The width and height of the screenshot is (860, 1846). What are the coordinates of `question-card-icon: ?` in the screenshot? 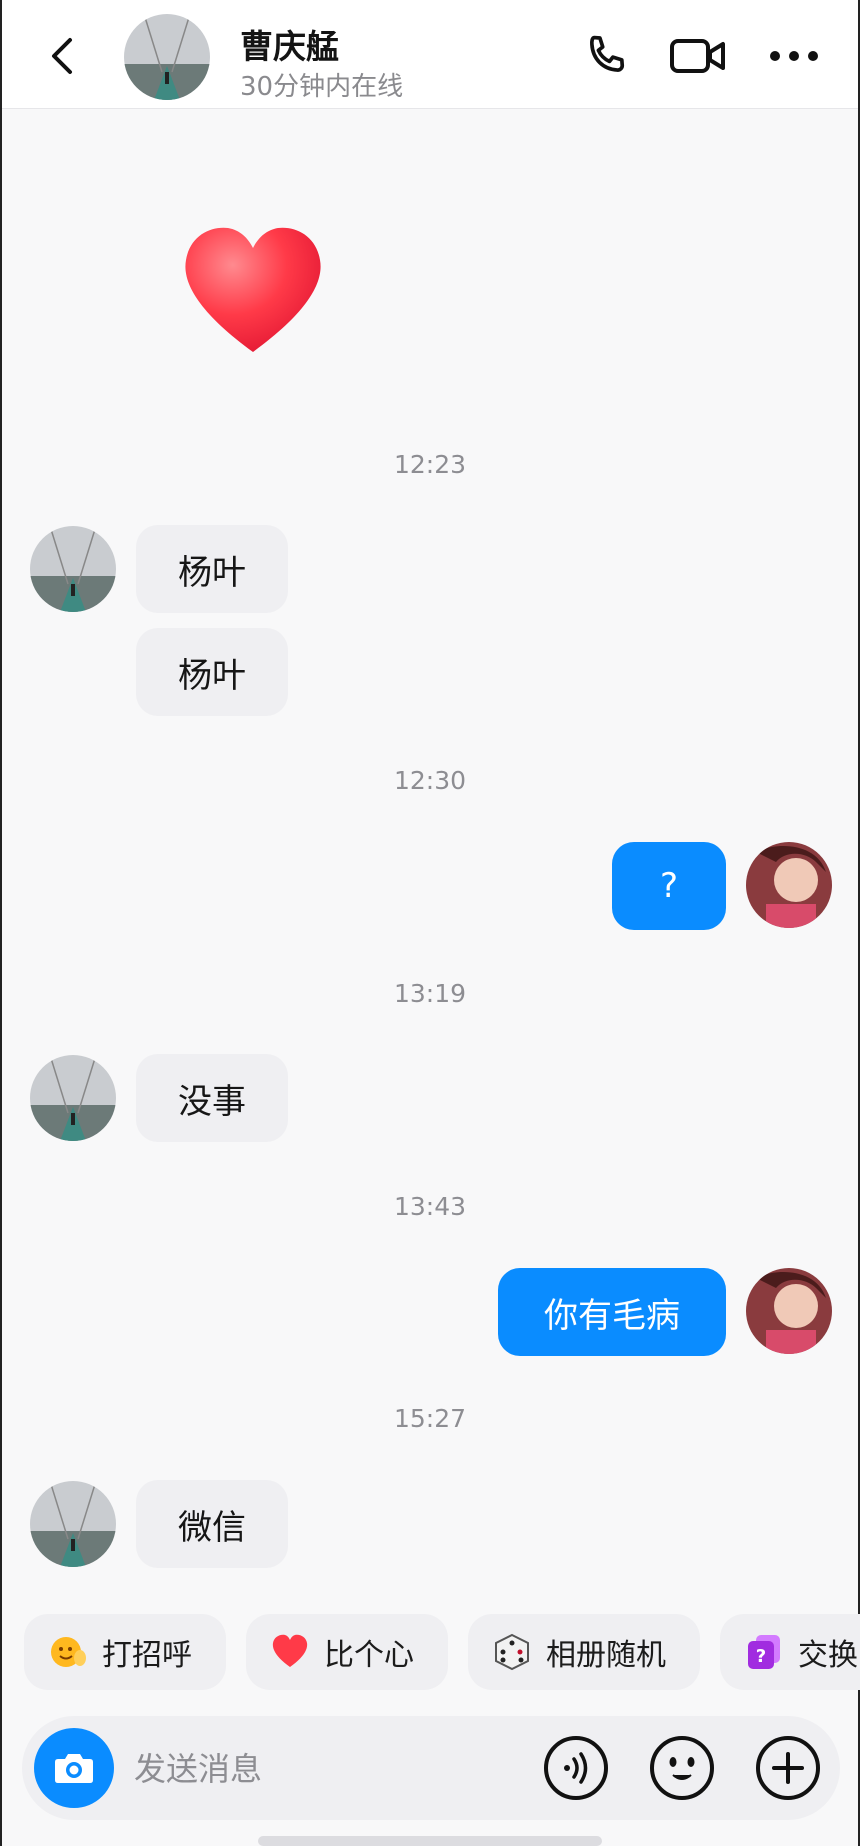 It's located at (764, 1652).